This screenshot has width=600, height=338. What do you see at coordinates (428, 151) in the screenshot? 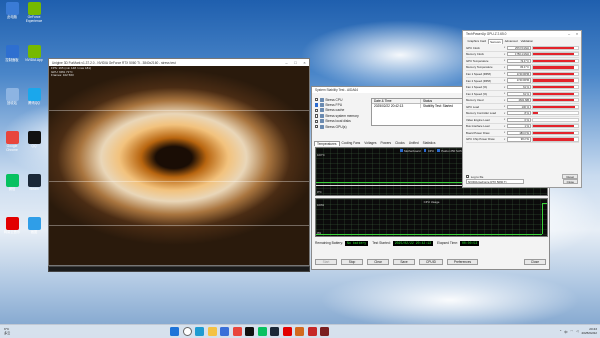
I see `legend-cpu: CPU` at bounding box center [428, 151].